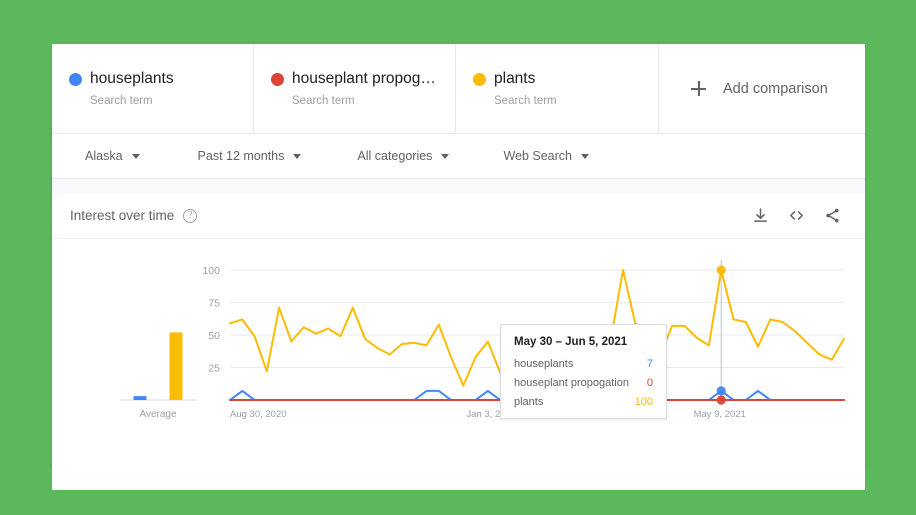 This screenshot has width=916, height=515. Describe the element at coordinates (258, 414) in the screenshot. I see `x-axis-tick-label: Aug 30, 2020` at that location.